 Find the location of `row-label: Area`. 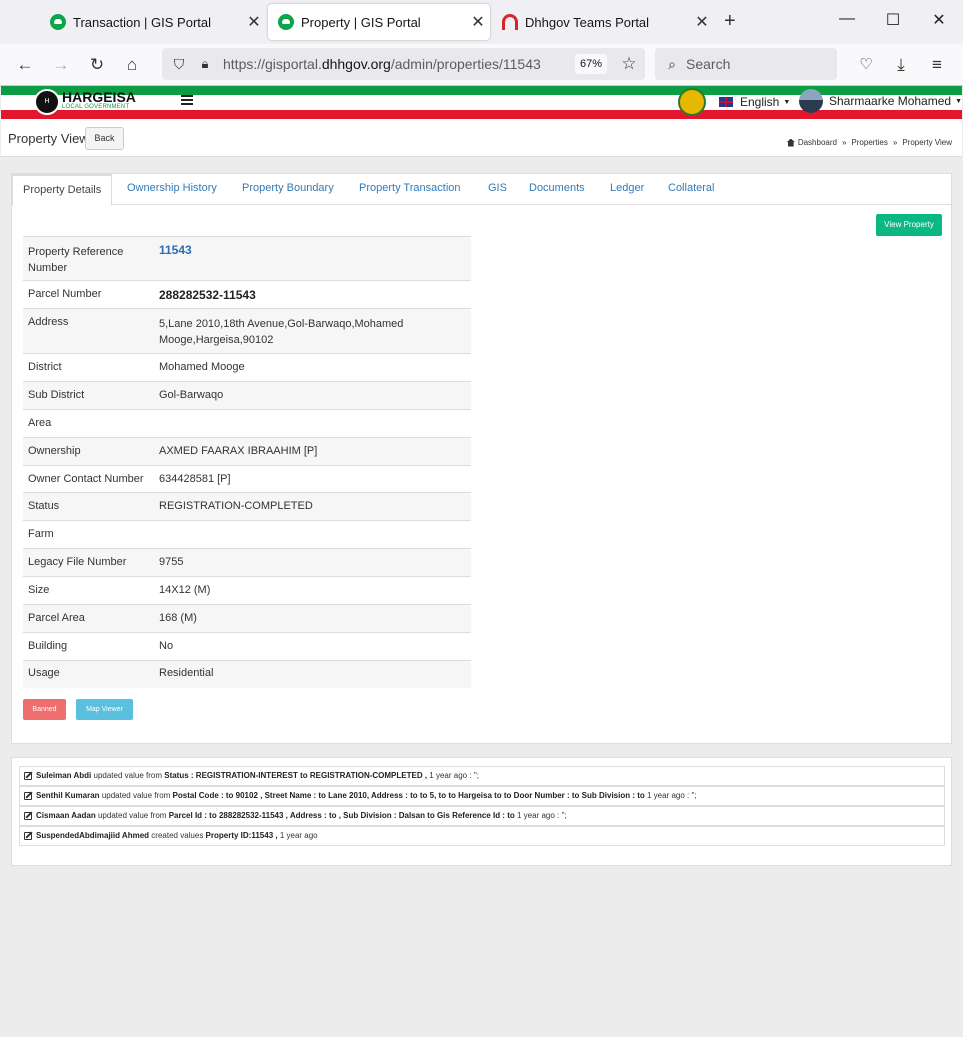

row-label: Area is located at coordinates (88, 423).